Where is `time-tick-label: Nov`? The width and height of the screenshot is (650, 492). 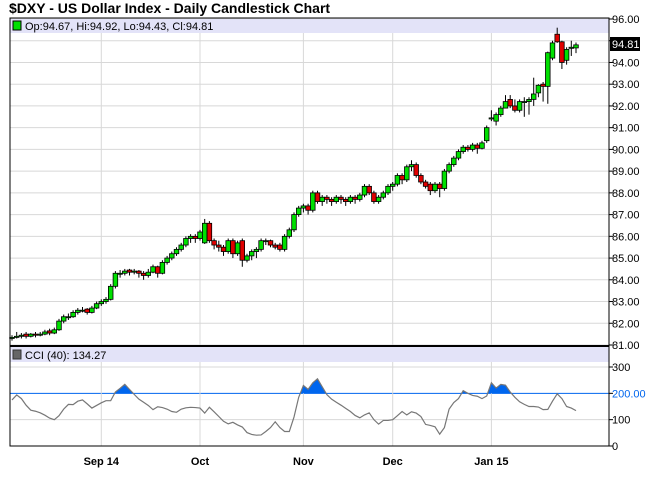 time-tick-label: Nov is located at coordinates (304, 462).